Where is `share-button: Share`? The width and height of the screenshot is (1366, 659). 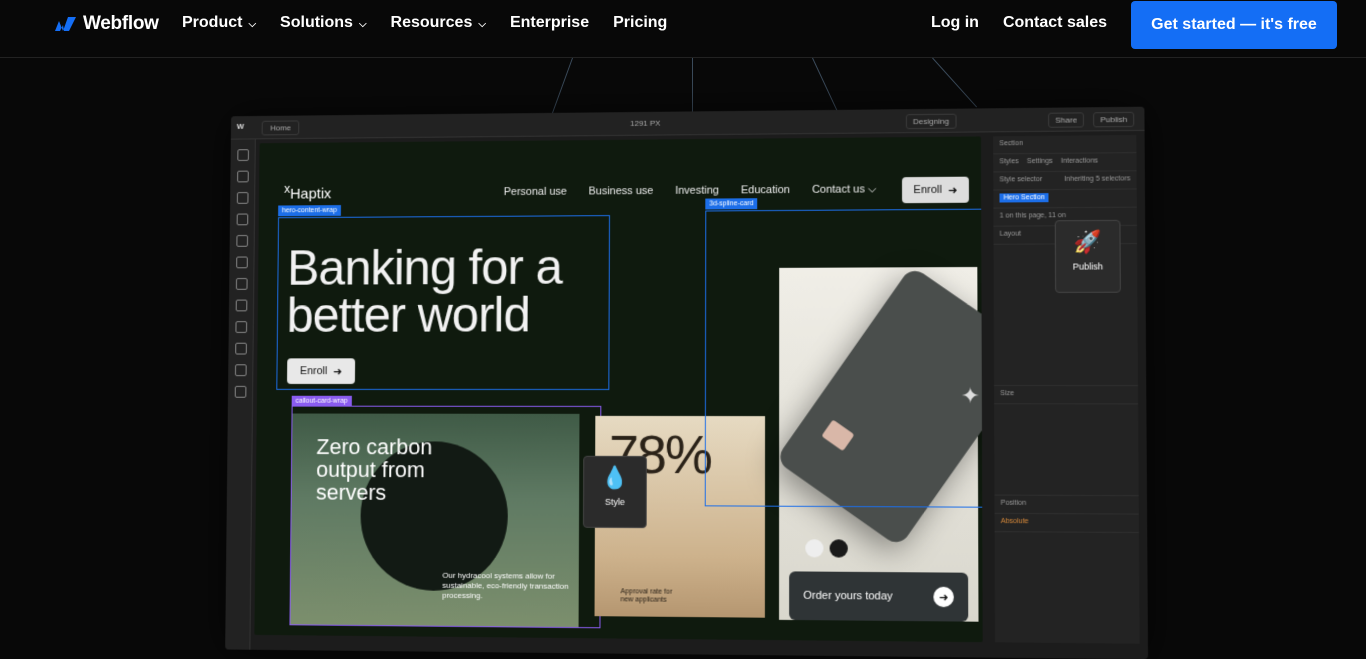 share-button: Share is located at coordinates (1066, 120).